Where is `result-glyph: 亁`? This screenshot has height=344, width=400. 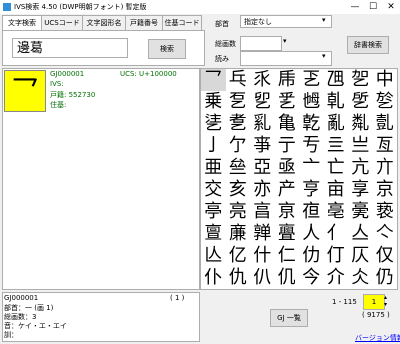
result-glyph: 亁 is located at coordinates (311, 124).